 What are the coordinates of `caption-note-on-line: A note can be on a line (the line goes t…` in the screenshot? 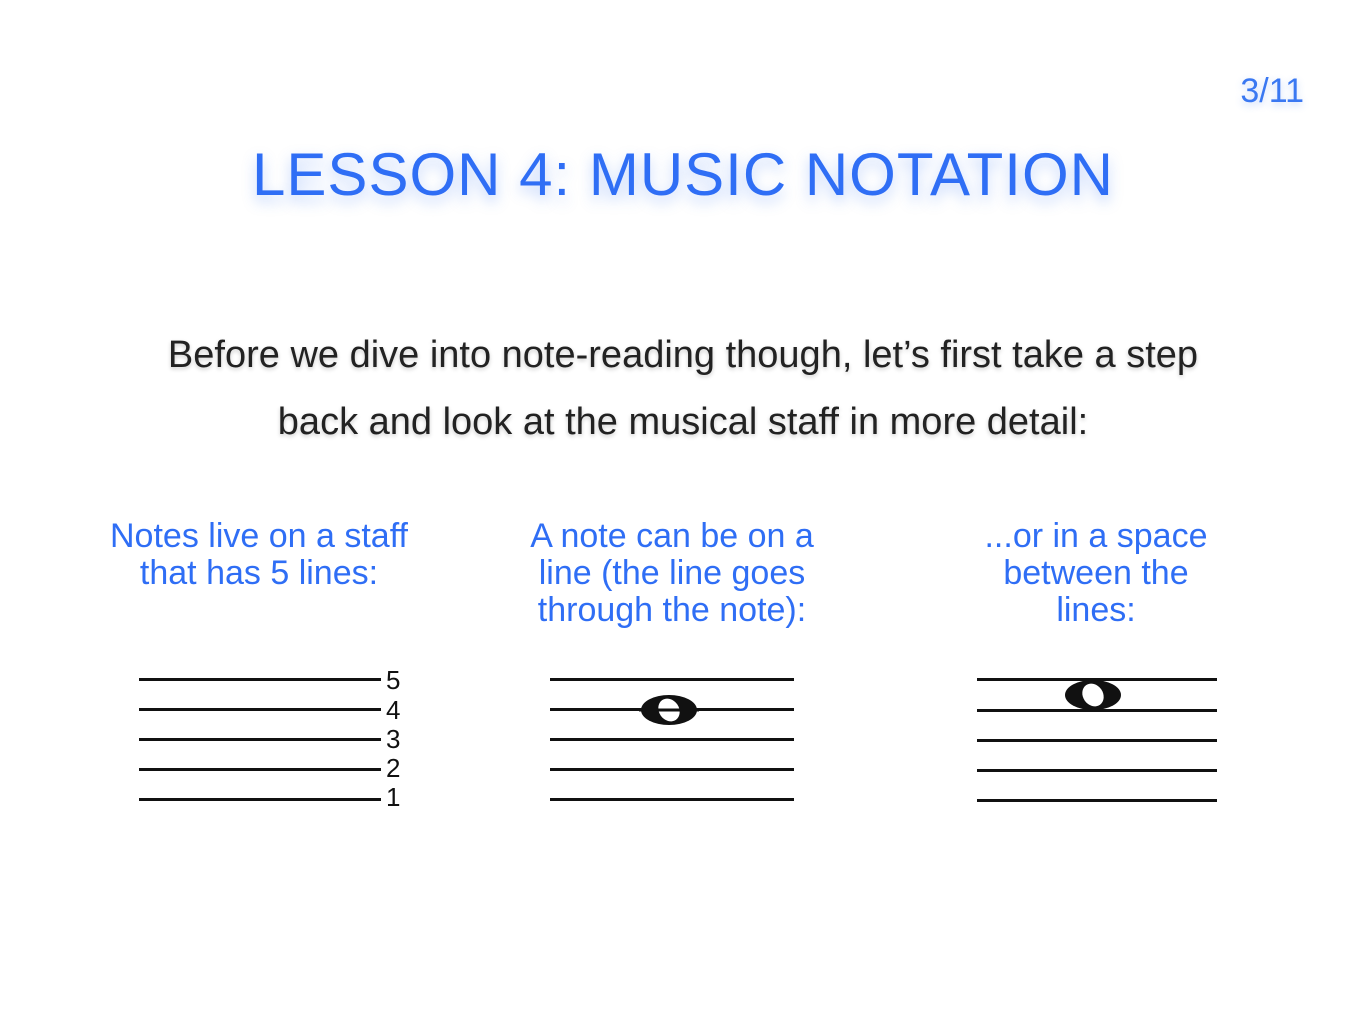 It's located at (672, 573).